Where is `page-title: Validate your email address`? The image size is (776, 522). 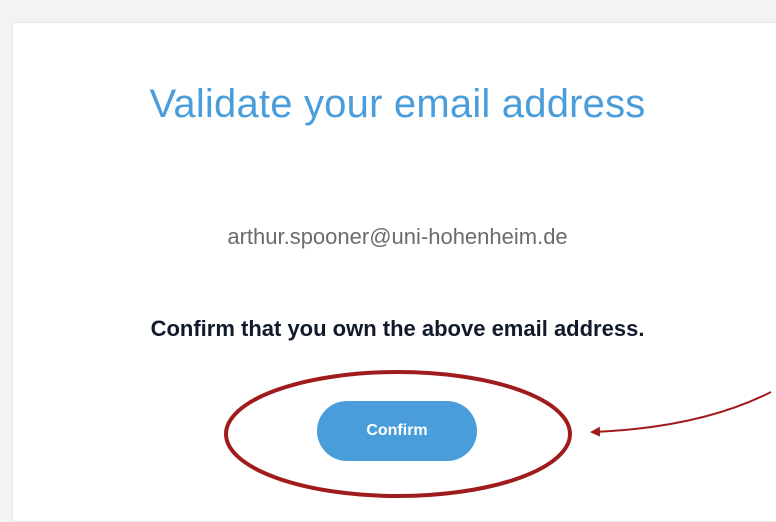
page-title: Validate your email address is located at coordinates (397, 104).